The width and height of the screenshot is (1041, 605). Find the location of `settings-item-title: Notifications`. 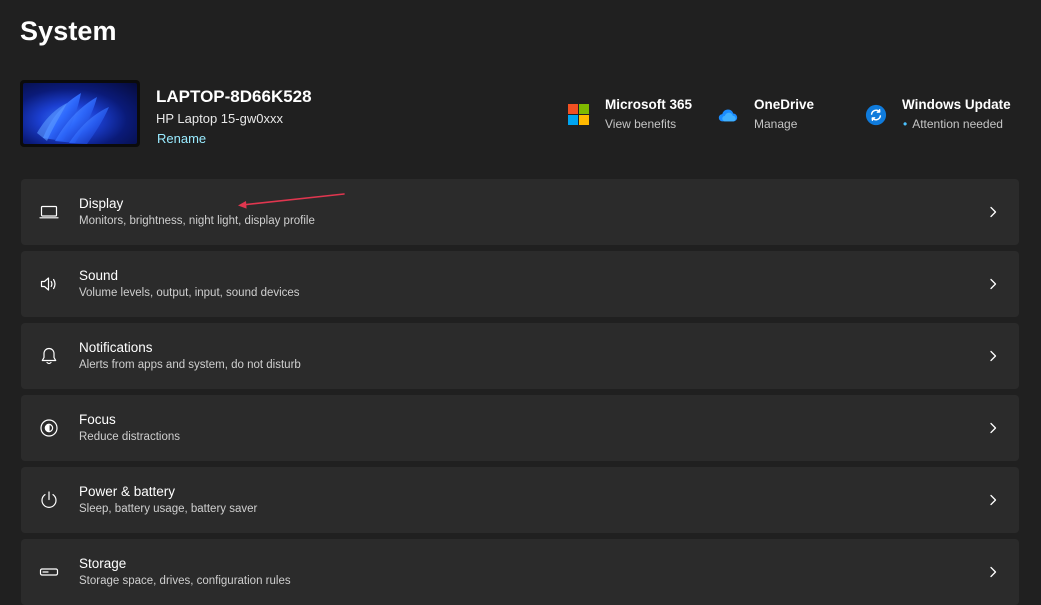

settings-item-title: Notifications is located at coordinates (116, 347).